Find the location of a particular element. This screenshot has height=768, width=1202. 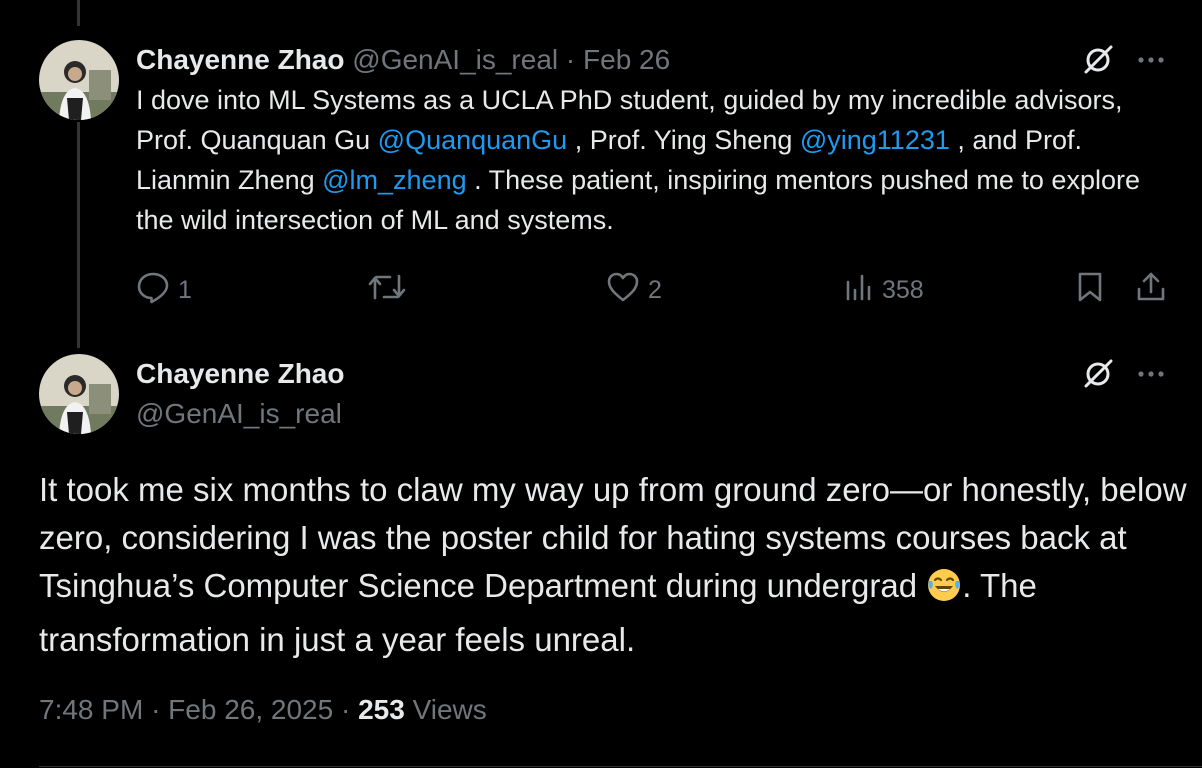

mention-link: @lm_zheng is located at coordinates (394, 180).